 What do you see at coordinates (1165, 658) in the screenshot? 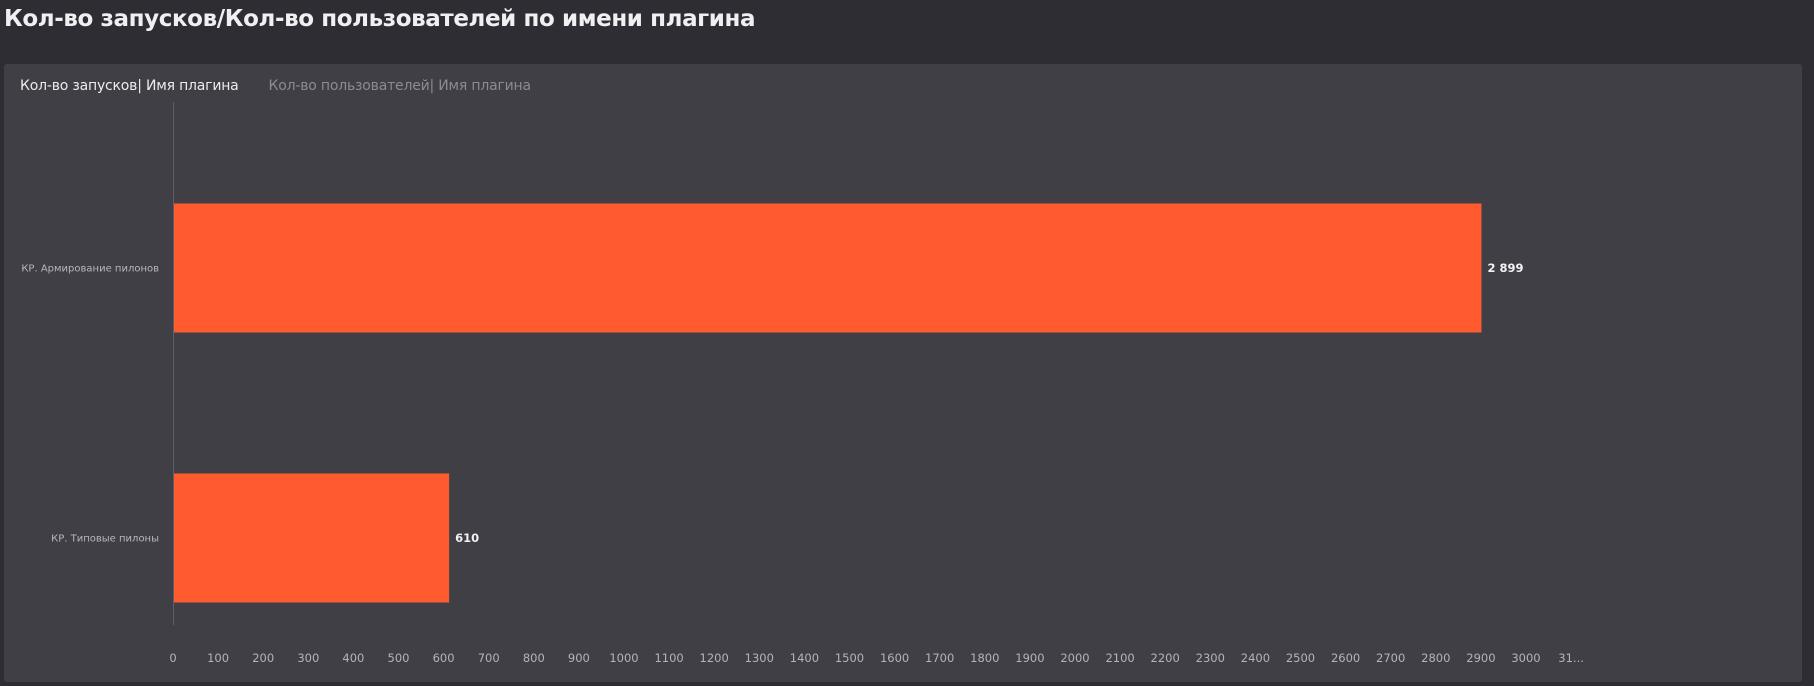
I see `x-tick-label: 2200` at bounding box center [1165, 658].